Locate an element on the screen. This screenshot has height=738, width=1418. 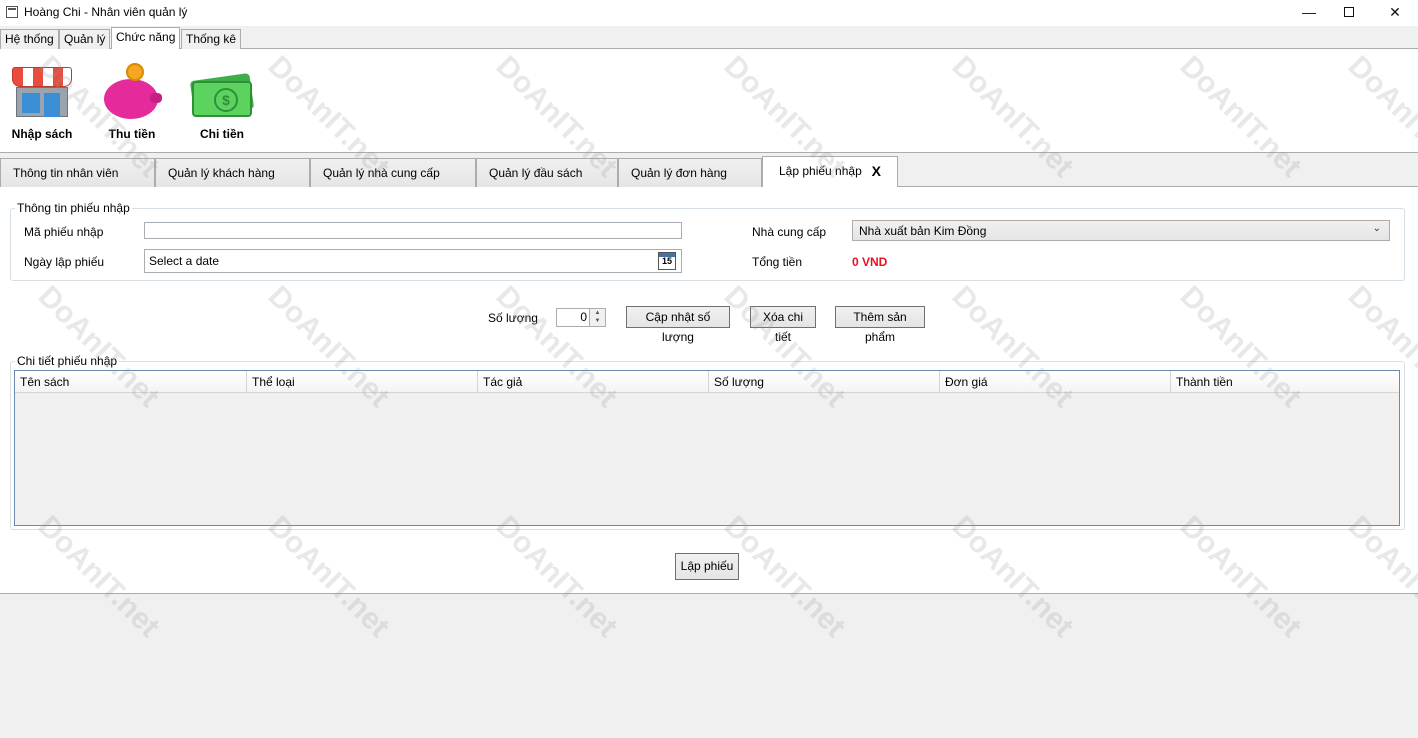
ribbon-tab-quan-ly: Quản lý is located at coordinates (85, 39).